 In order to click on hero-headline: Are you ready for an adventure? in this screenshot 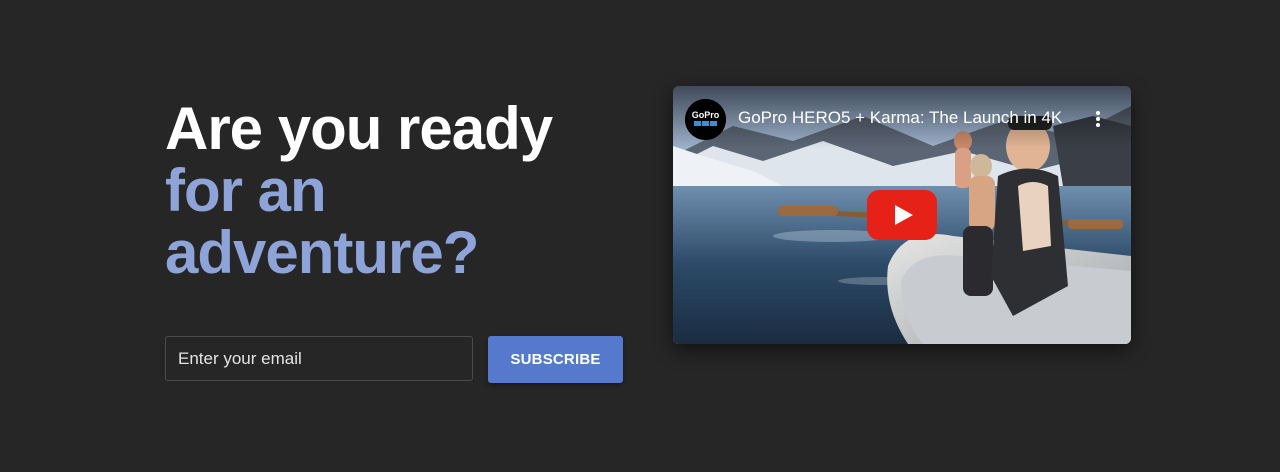, I will do `click(400, 191)`.